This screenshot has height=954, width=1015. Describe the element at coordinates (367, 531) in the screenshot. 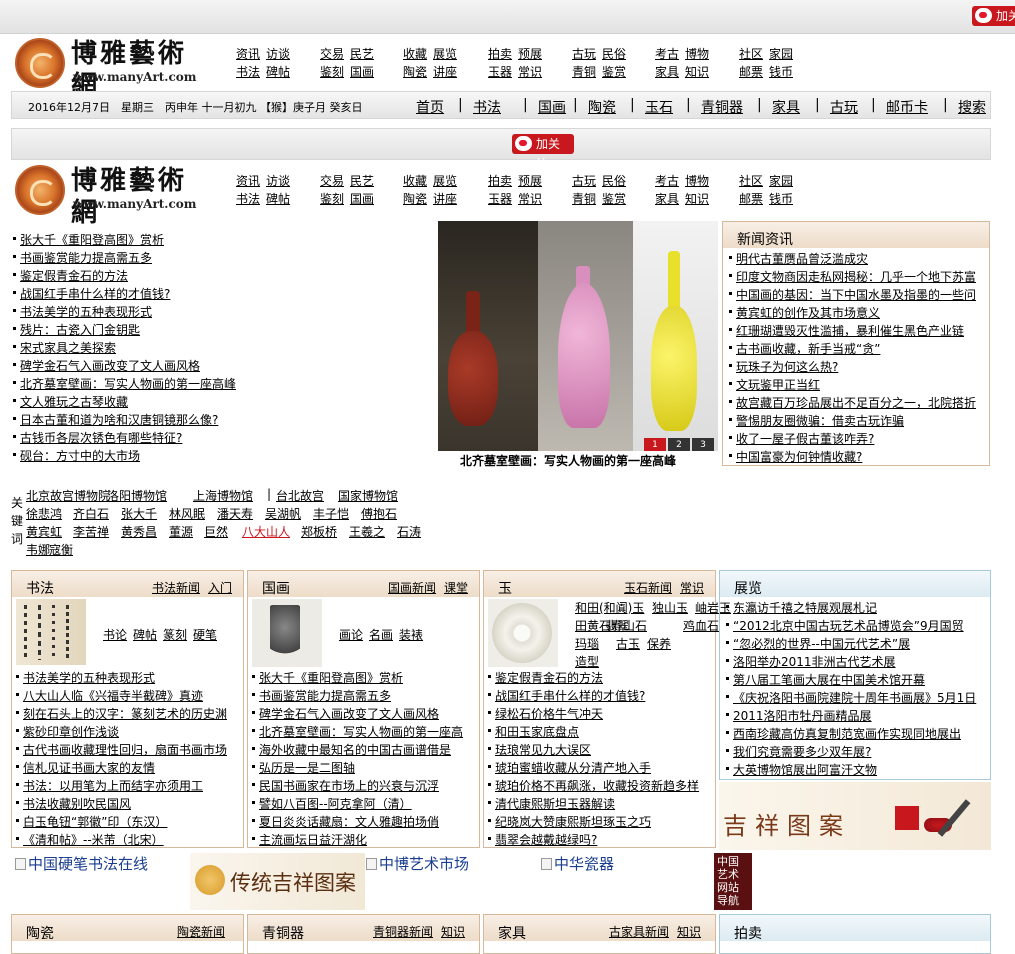

I see `keyword-link: 王羲之` at that location.